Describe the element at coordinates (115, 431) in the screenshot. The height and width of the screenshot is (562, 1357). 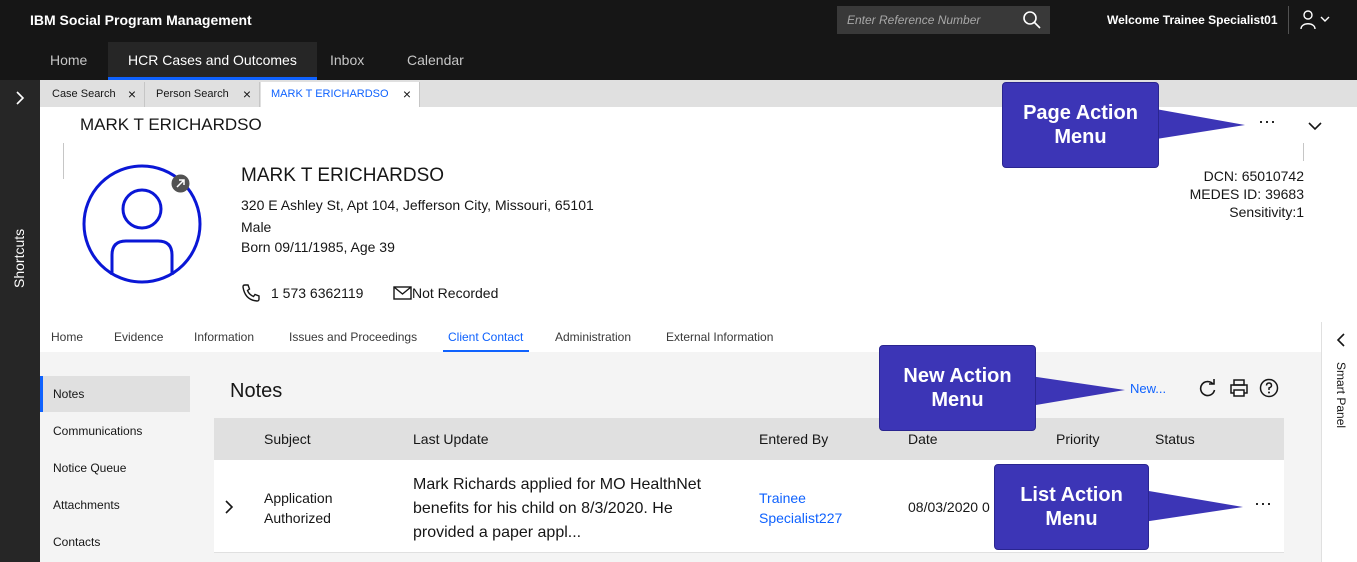
I see `sidenav-communications: Communications` at that location.